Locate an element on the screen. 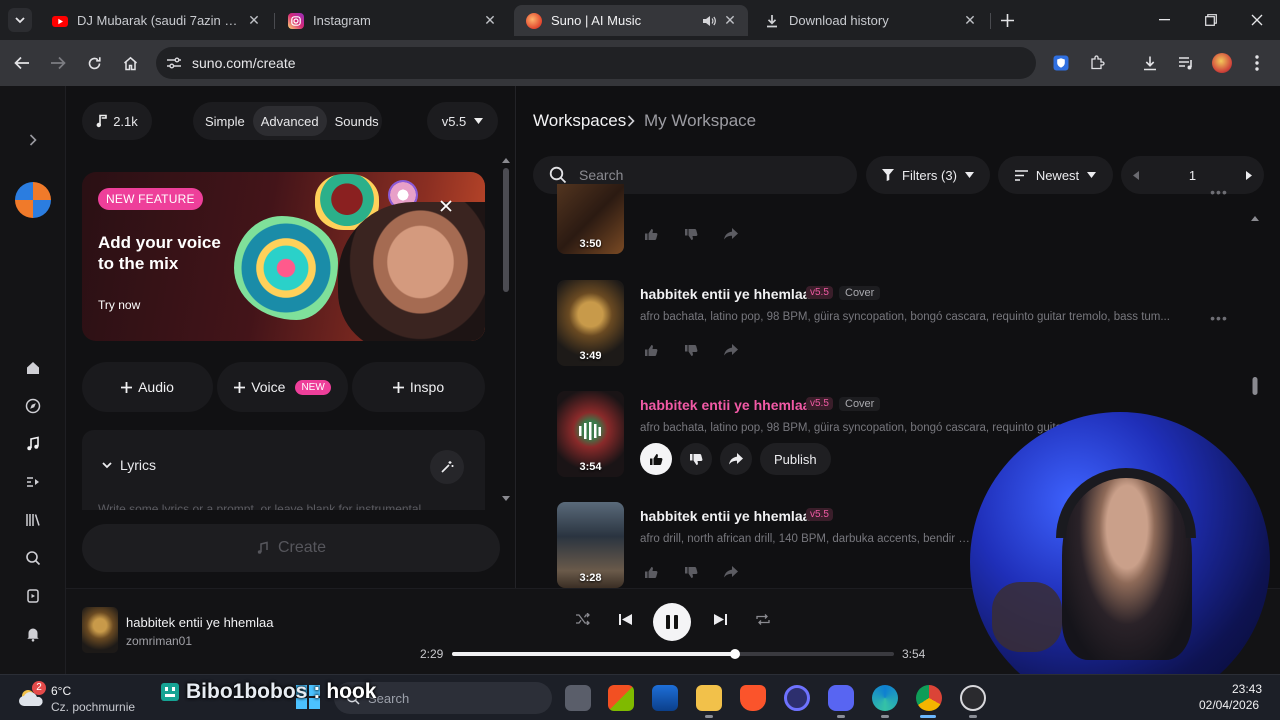 The height and width of the screenshot is (720, 1280). back-button is located at coordinates (22, 63).